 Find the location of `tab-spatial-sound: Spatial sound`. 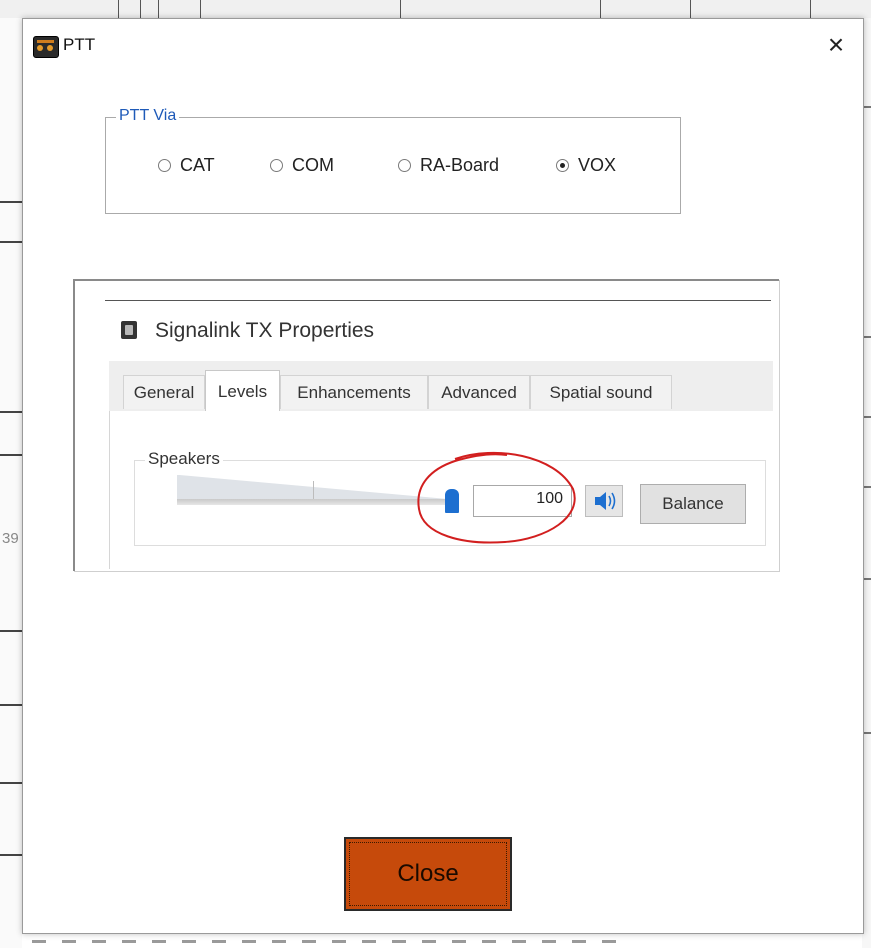

tab-spatial-sound: Spatial sound is located at coordinates (601, 392).